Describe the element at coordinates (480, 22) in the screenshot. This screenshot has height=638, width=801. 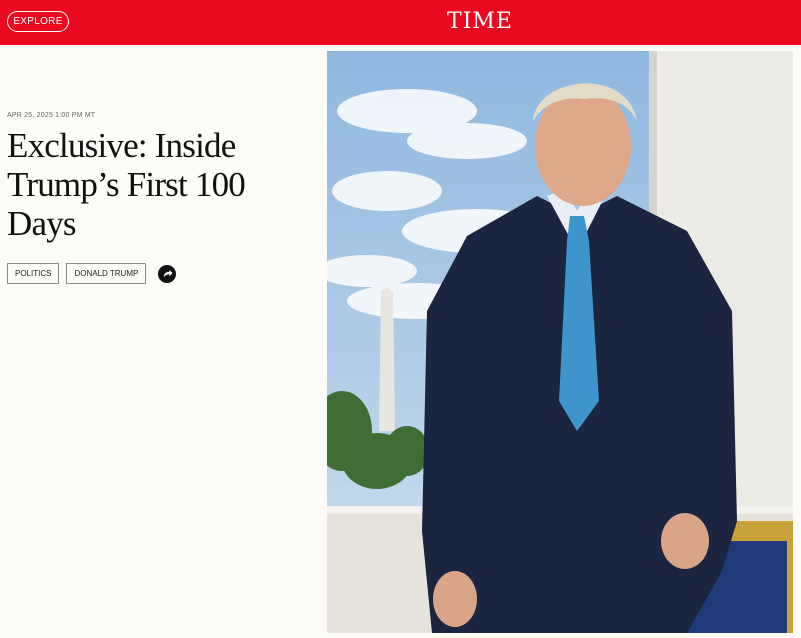
I see `time-logo: TIME` at that location.